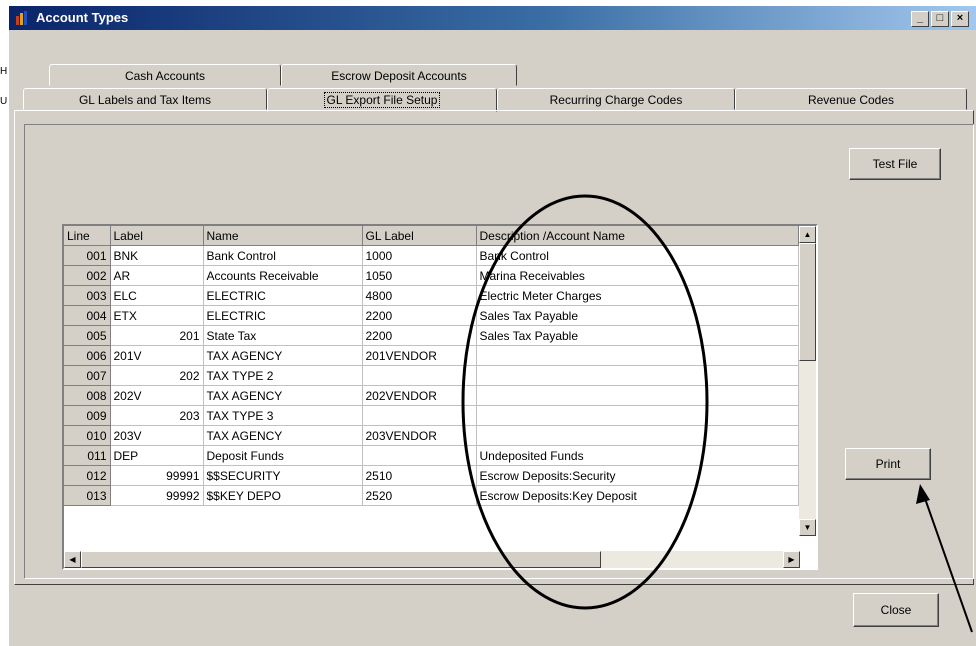  Describe the element at coordinates (157, 415) in the screenshot. I see `row-label: 203` at that location.